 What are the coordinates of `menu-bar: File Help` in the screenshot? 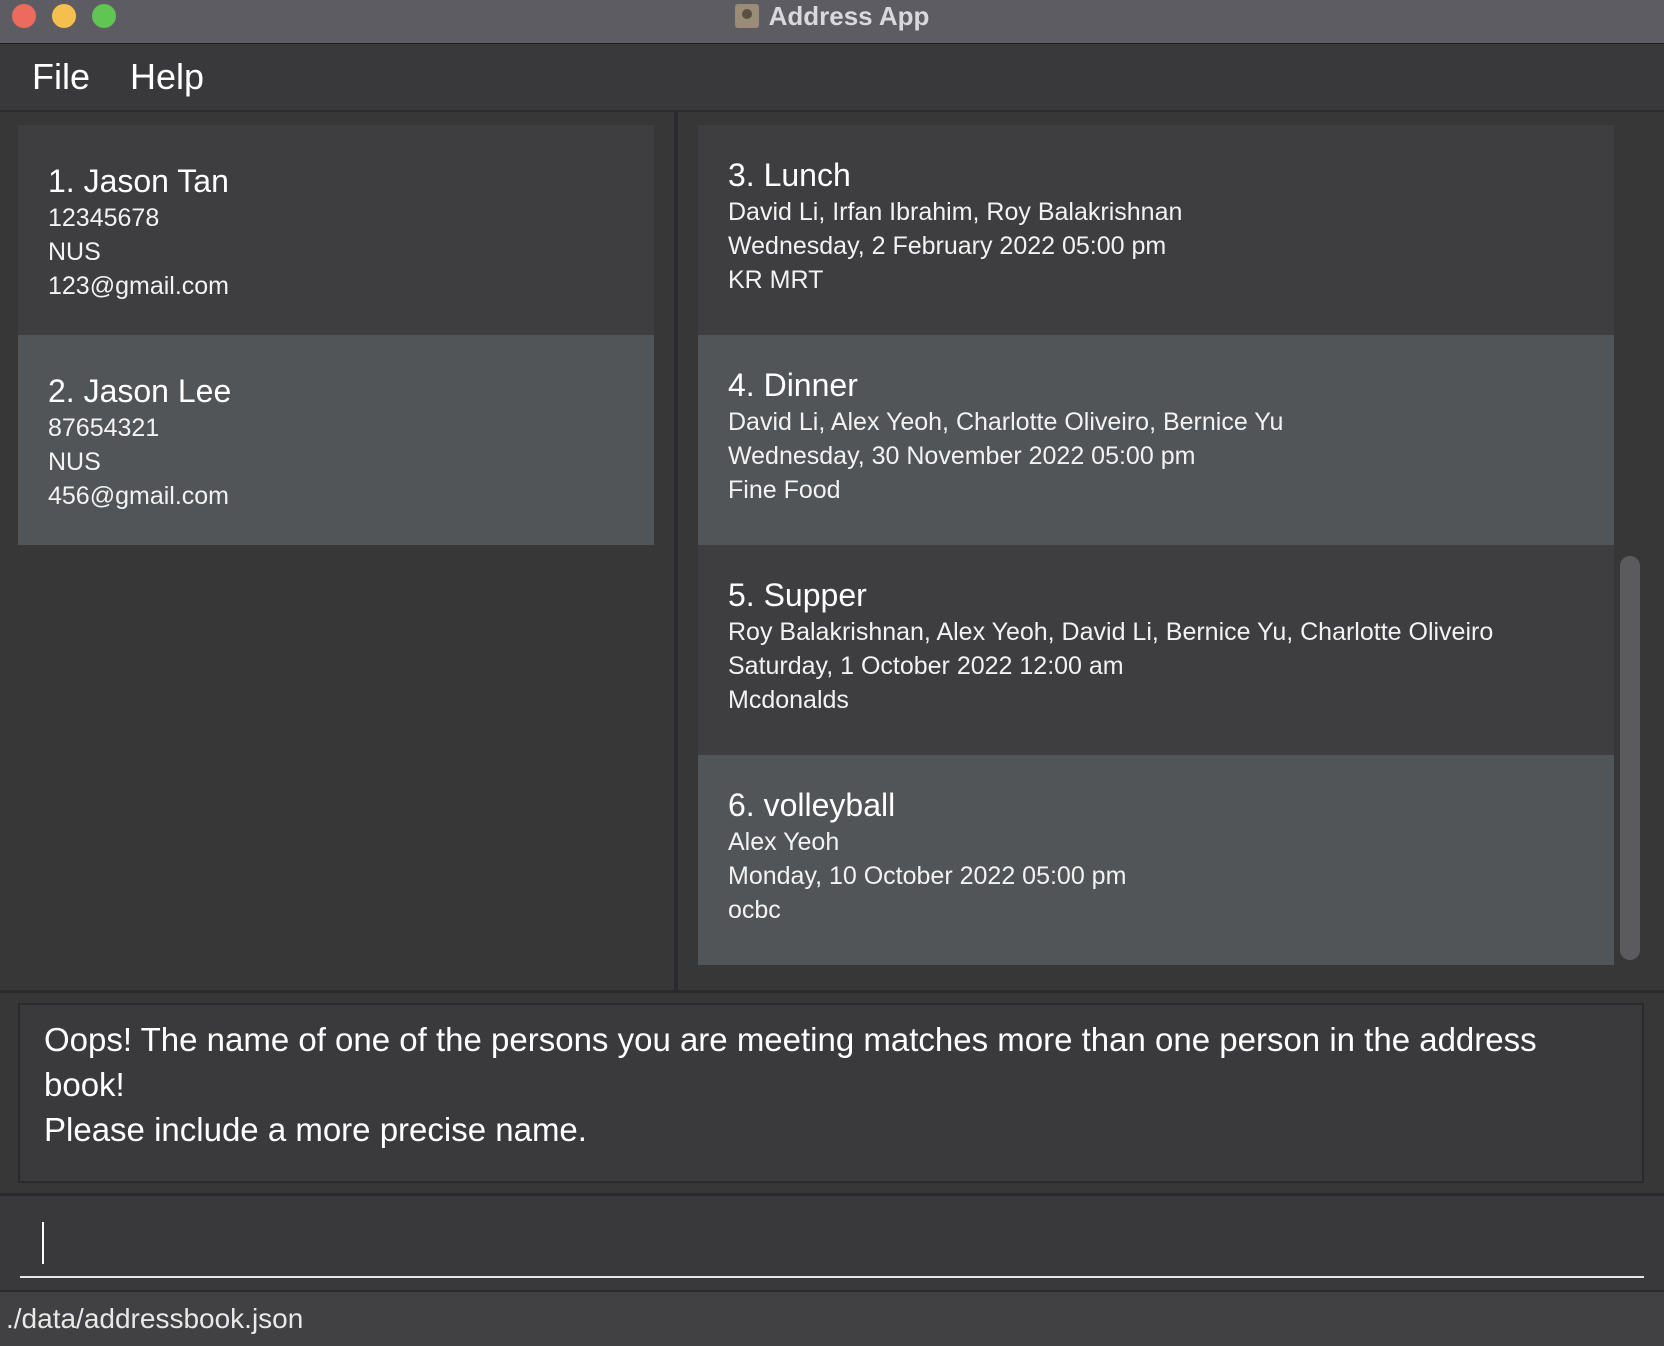 It's located at (832, 78).